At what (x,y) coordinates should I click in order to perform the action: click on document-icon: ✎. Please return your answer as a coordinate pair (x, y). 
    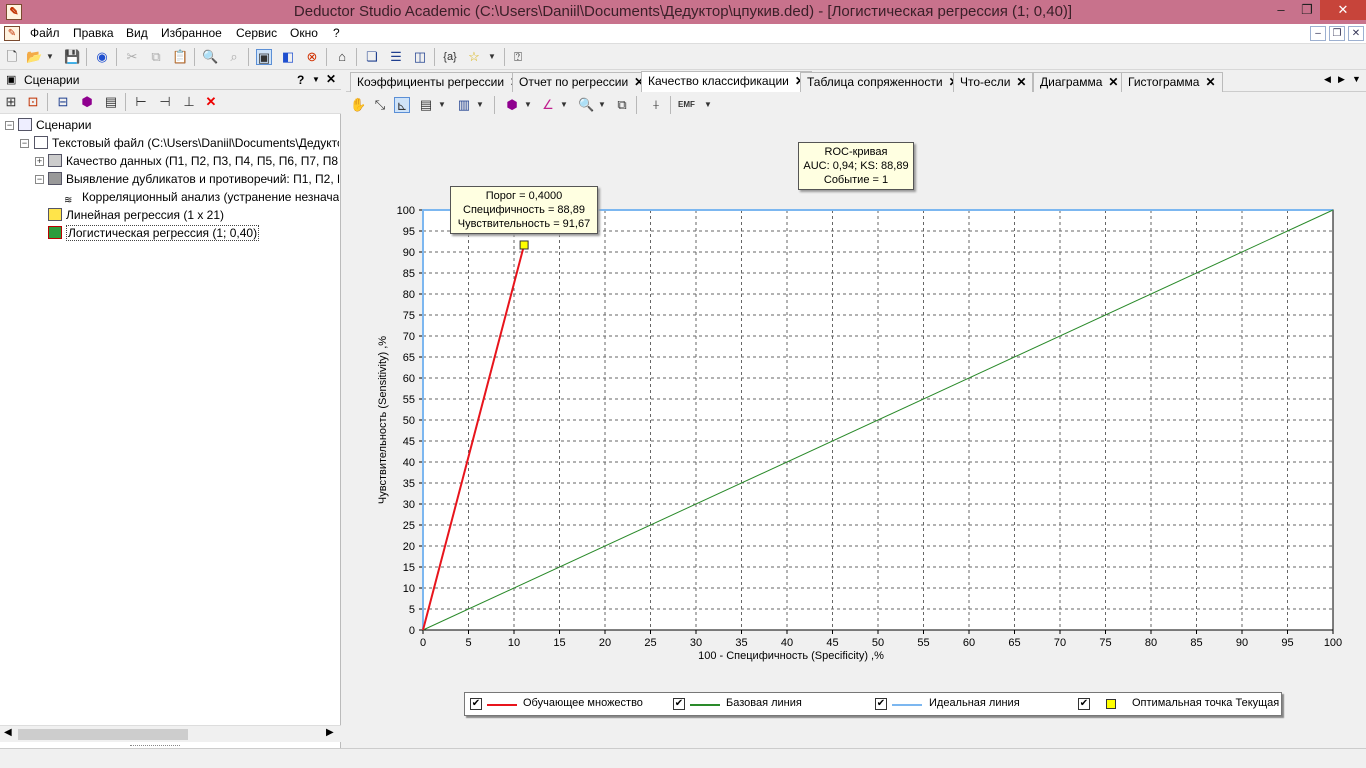
    Looking at the image, I should click on (12, 33).